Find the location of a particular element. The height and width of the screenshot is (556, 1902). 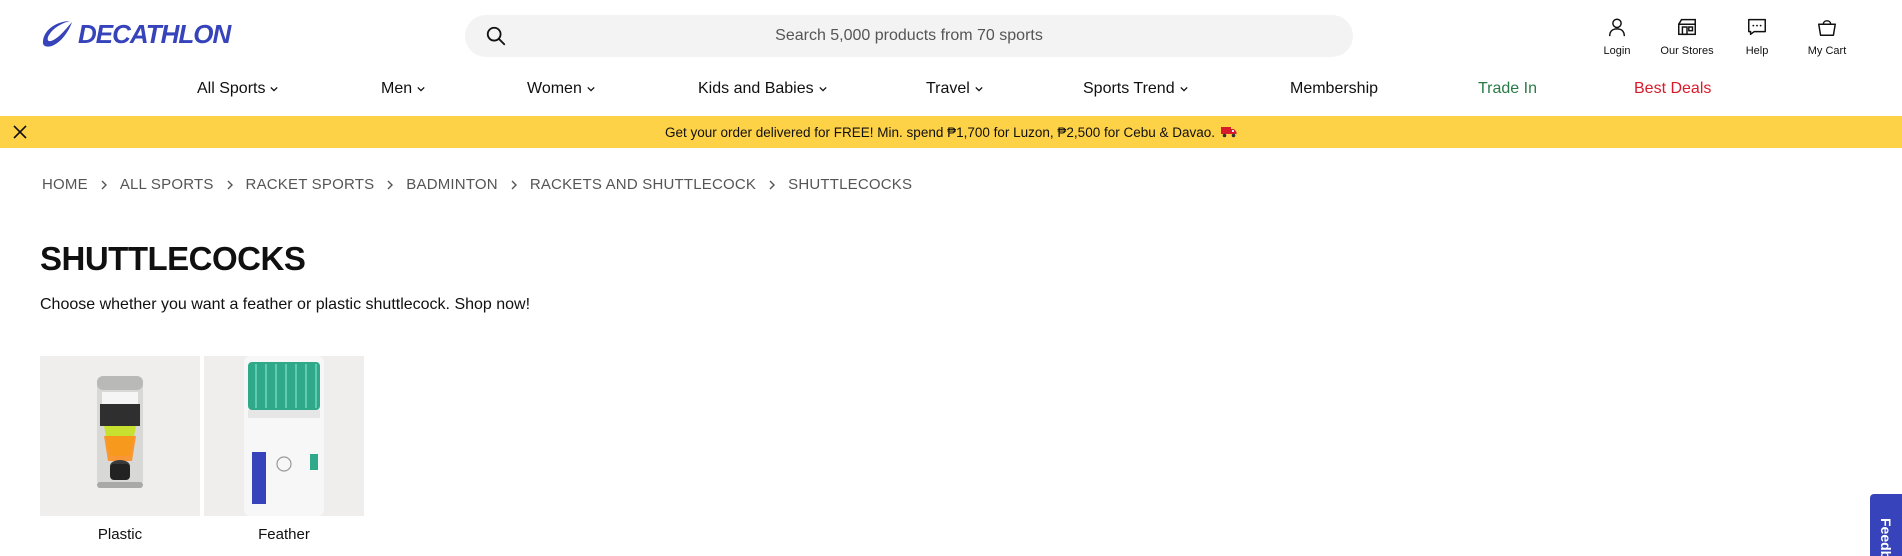

nav-item-label: Trade In is located at coordinates (1507, 88).